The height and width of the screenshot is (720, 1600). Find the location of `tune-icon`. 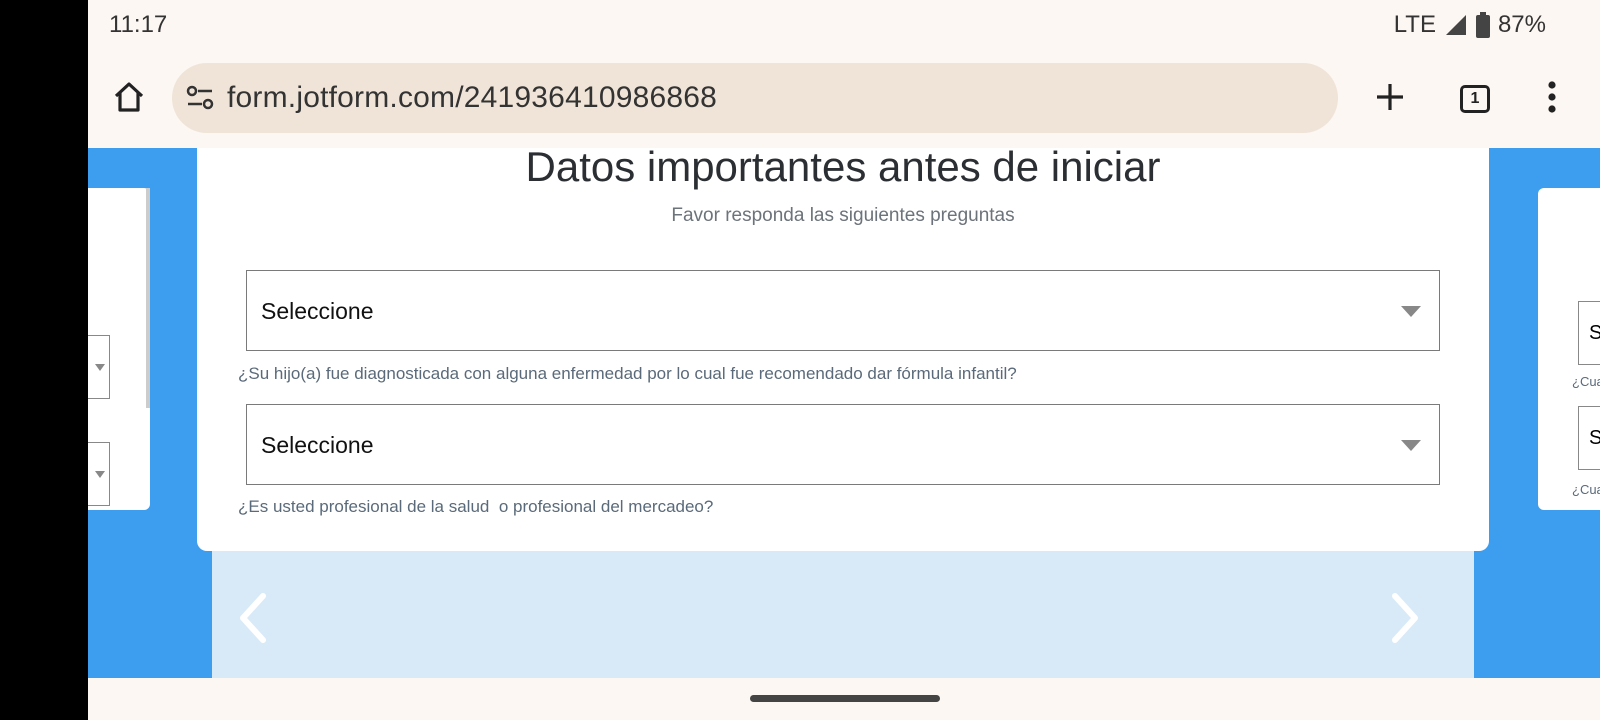

tune-icon is located at coordinates (200, 98).